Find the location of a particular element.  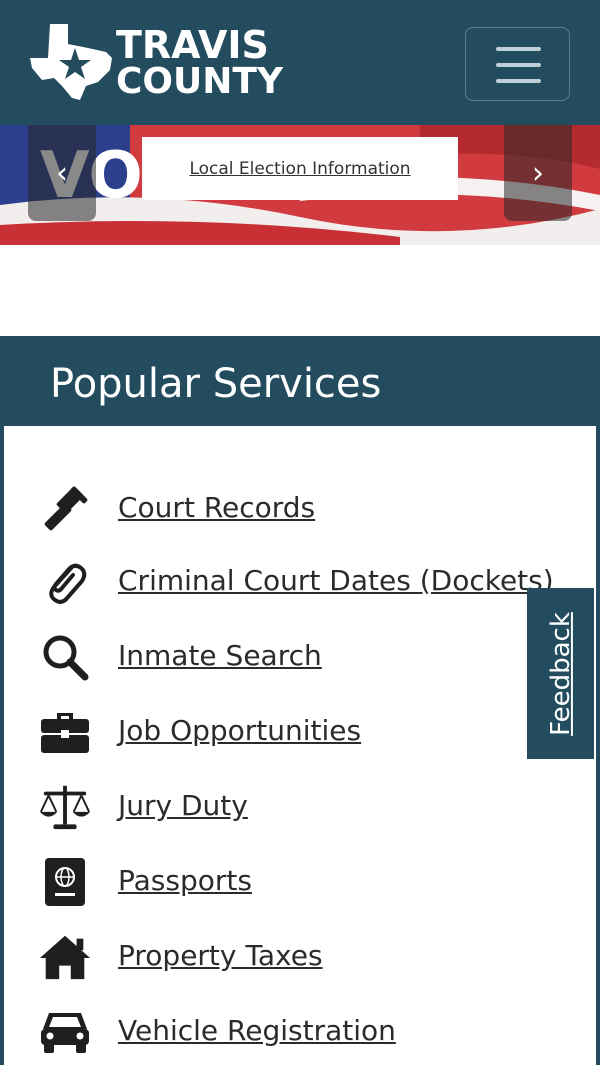

feedback-label: Feedback is located at coordinates (561, 674).